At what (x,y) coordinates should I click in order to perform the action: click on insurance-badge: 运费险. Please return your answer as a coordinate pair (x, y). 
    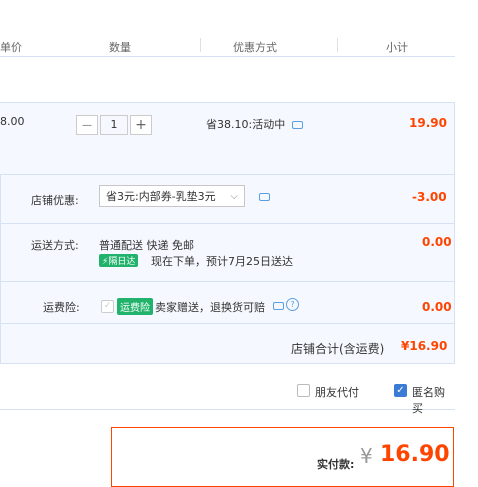
    Looking at the image, I should click on (135, 306).